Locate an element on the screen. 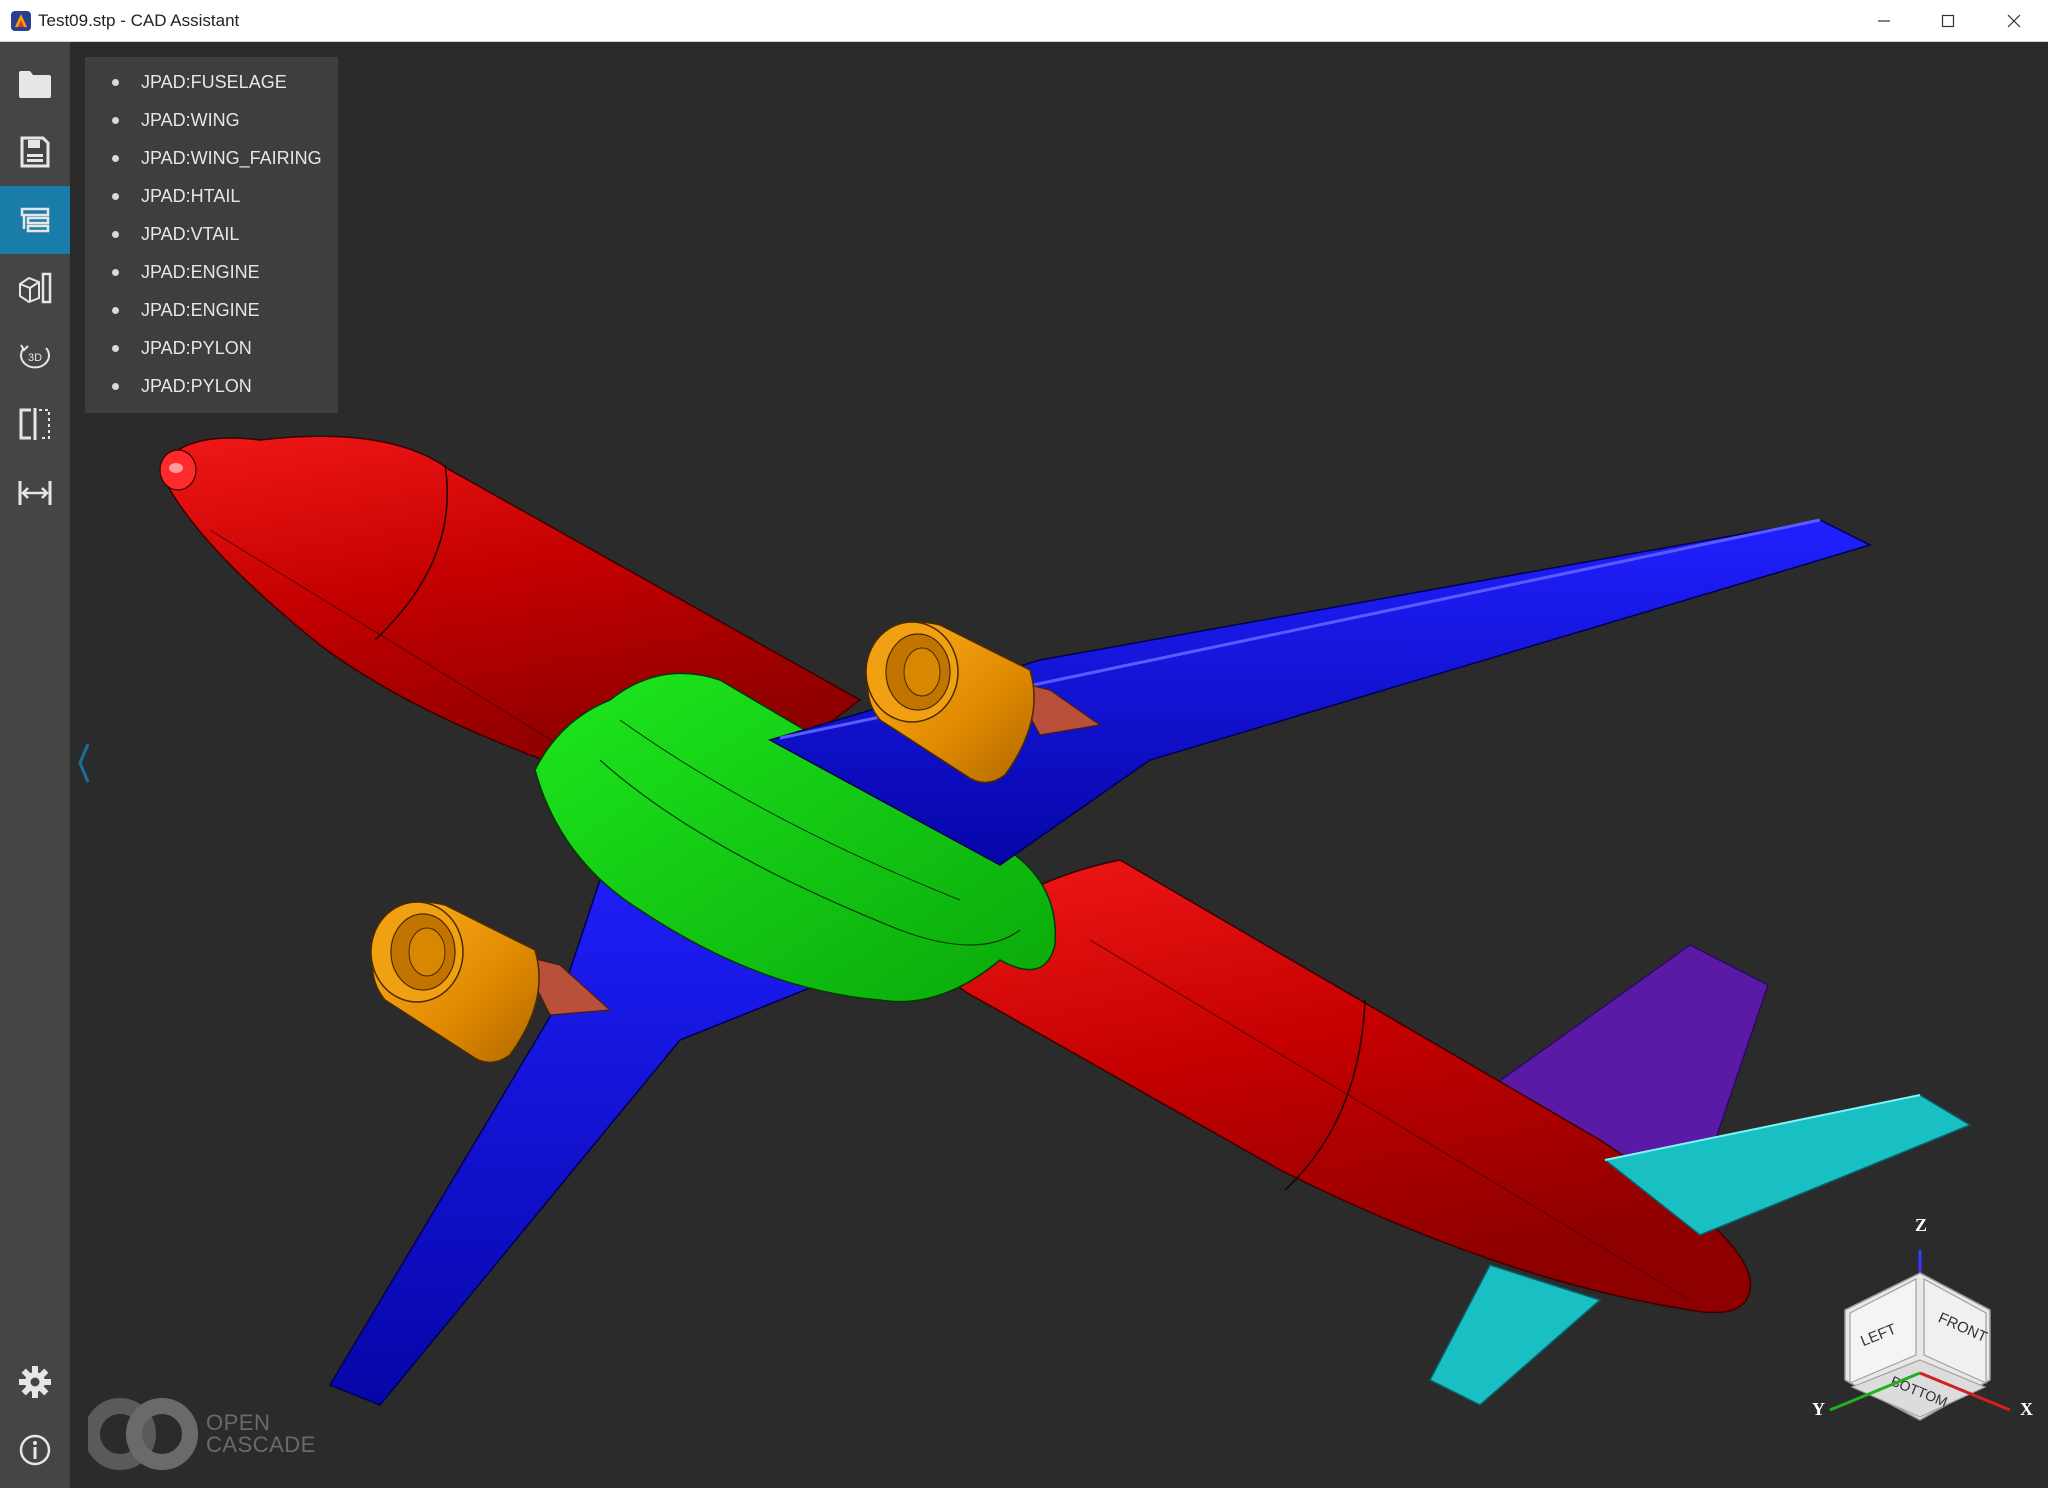 The image size is (2048, 1488). tree-item-label: JPAD:WING is located at coordinates (190, 120).